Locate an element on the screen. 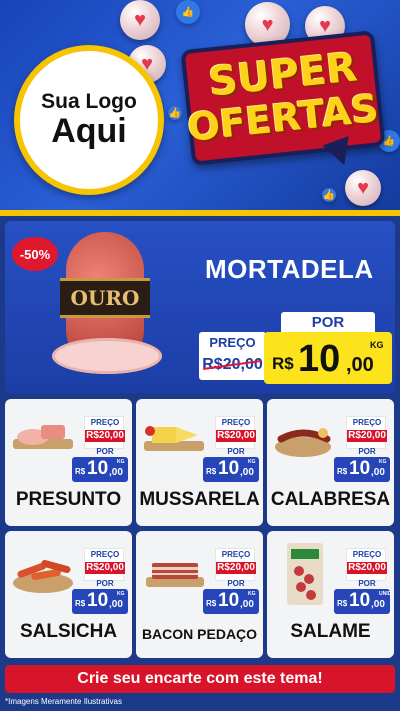 The image size is (400, 711). bacon-image is located at coordinates (175, 575).